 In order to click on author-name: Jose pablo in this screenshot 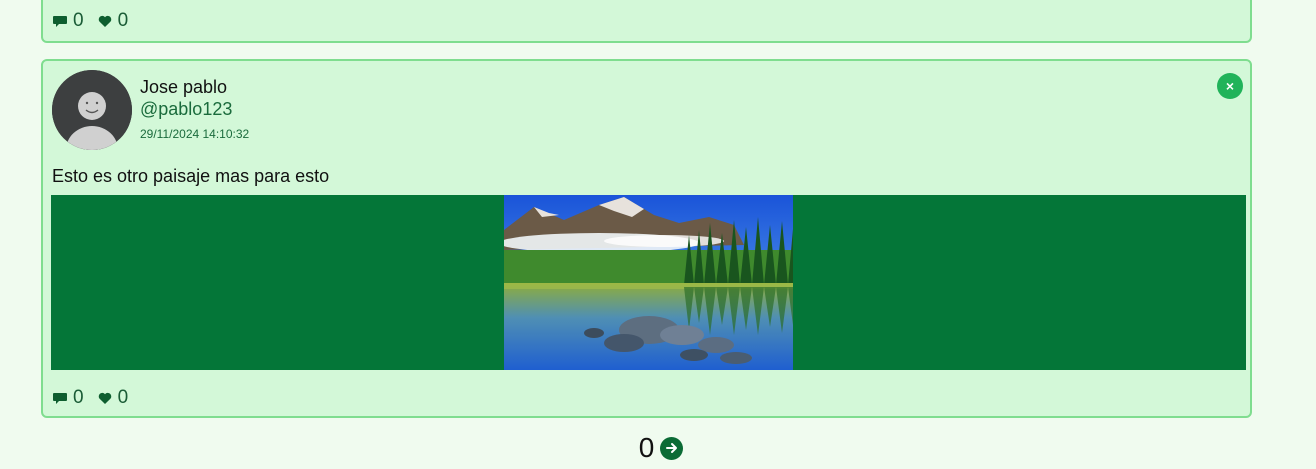, I will do `click(183, 87)`.